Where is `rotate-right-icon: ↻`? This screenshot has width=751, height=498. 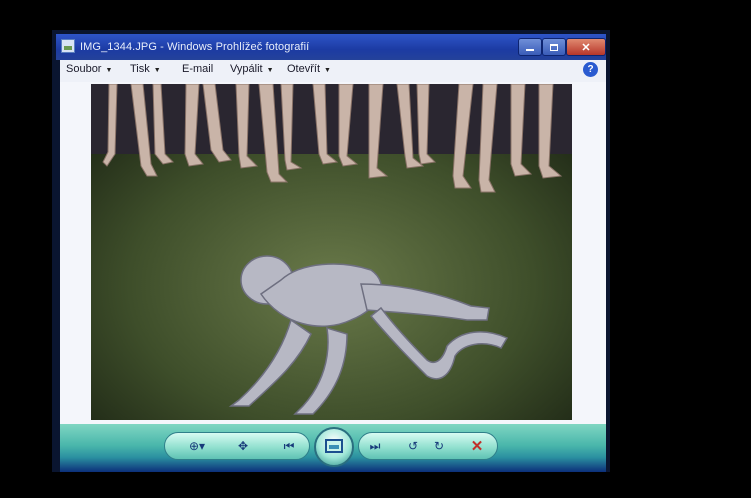
rotate-right-icon: ↻ is located at coordinates (439, 446).